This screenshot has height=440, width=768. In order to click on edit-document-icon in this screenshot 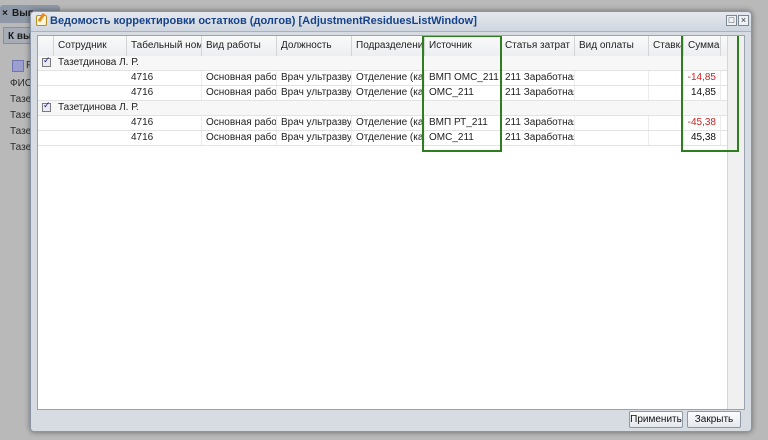, I will do `click(41, 20)`.